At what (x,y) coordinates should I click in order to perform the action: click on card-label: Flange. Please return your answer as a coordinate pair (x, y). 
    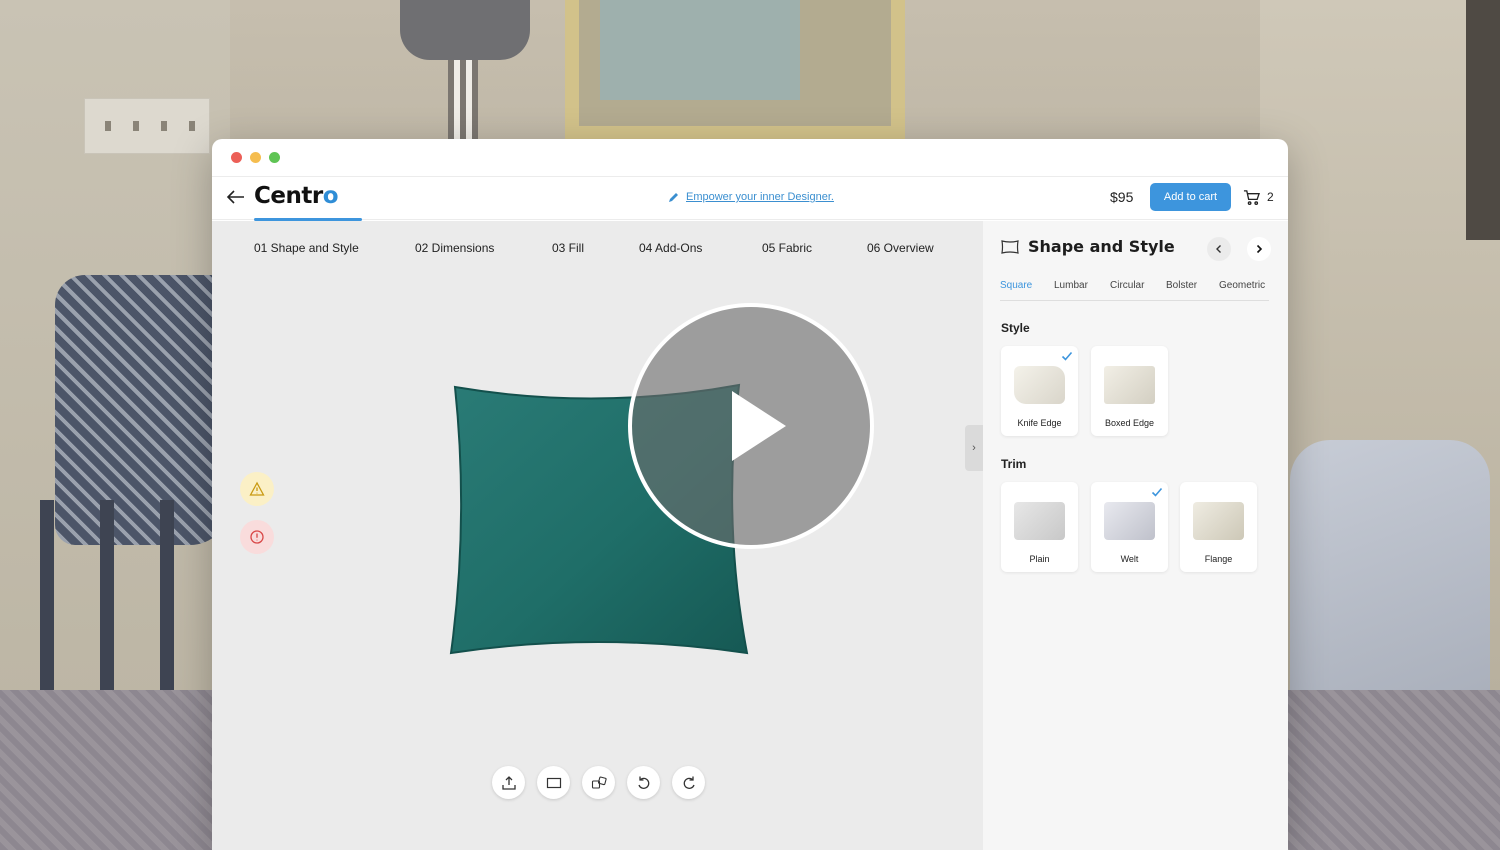
    Looking at the image, I should click on (1218, 559).